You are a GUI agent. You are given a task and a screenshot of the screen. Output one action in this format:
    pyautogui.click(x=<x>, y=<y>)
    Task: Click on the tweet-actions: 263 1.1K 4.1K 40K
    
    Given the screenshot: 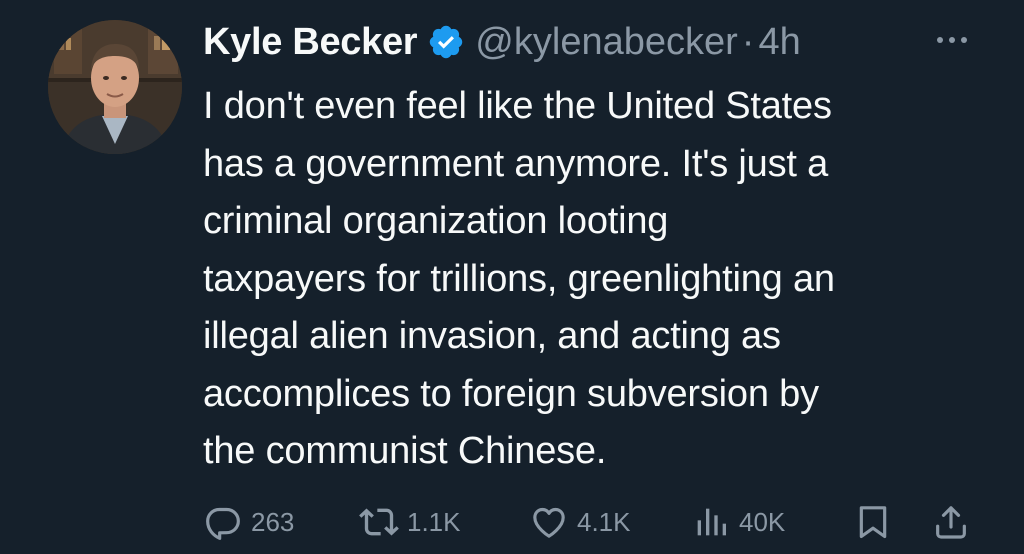 What is the action you would take?
    pyautogui.click(x=593, y=522)
    